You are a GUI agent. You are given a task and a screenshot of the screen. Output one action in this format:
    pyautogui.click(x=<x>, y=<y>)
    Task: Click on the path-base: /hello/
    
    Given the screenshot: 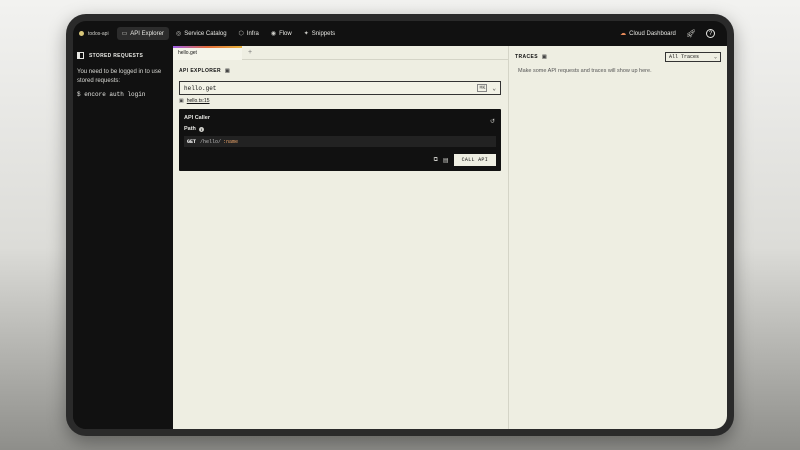 What is the action you would take?
    pyautogui.click(x=211, y=141)
    